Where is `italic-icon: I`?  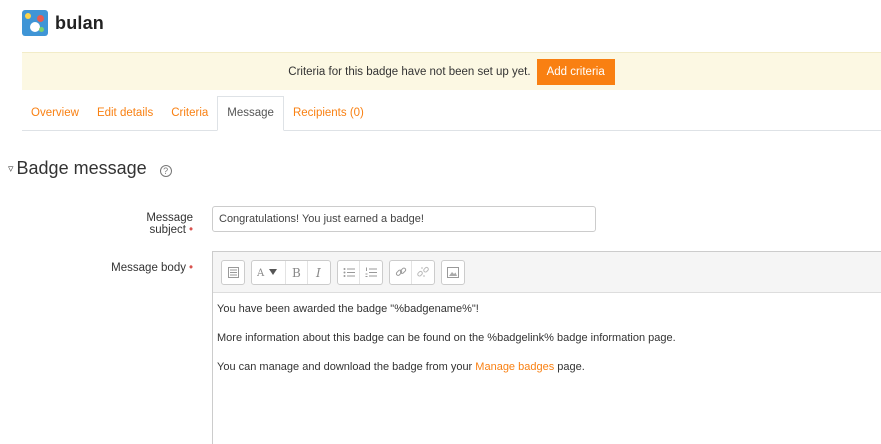 italic-icon: I is located at coordinates (319, 272).